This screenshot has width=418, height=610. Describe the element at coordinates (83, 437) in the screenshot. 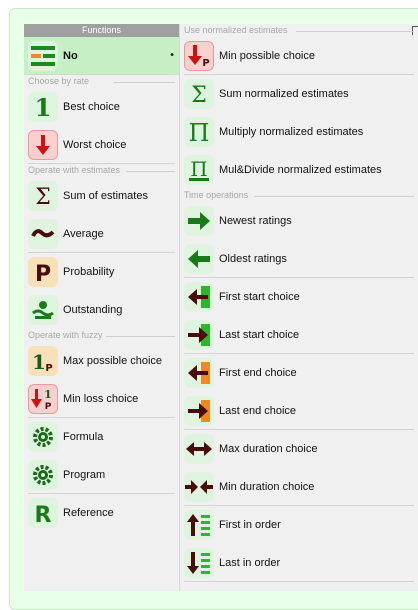

I see `menu-item-label: Formula` at that location.